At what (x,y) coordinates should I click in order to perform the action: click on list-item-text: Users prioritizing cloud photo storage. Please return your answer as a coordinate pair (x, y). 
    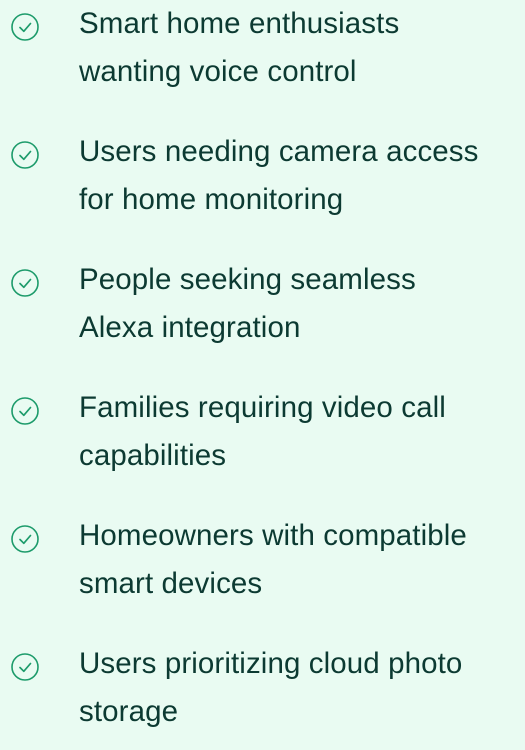
    Looking at the image, I should click on (302, 688).